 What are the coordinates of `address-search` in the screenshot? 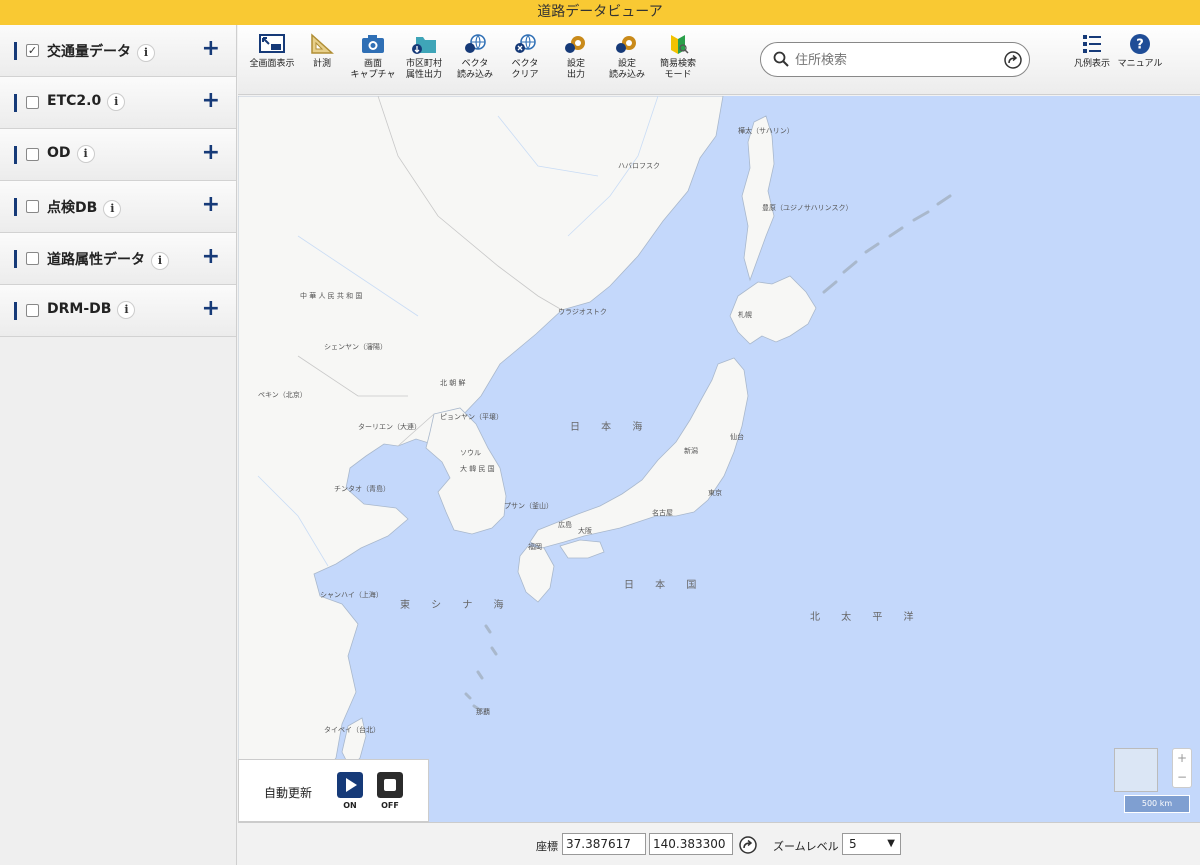 It's located at (895, 59).